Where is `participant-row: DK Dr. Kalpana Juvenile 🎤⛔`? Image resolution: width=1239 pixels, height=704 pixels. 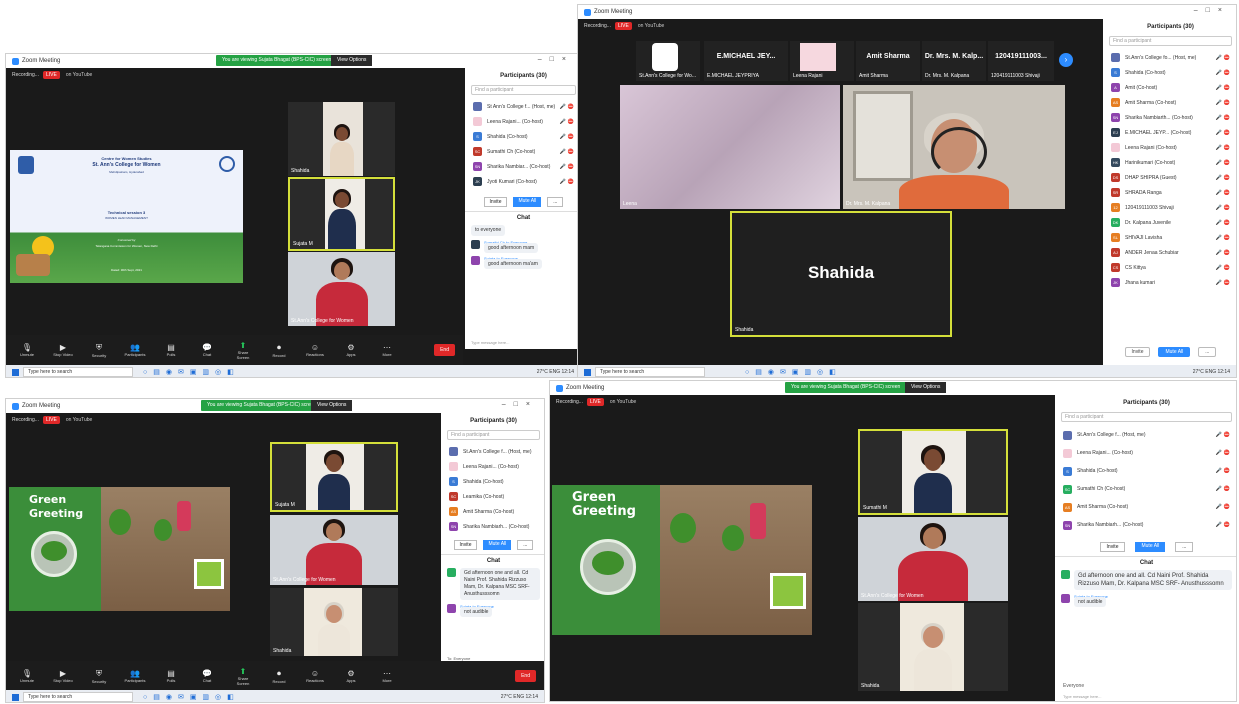 participant-row: DK Dr. Kalpana Juvenile 🎤⛔ is located at coordinates (1169, 222).